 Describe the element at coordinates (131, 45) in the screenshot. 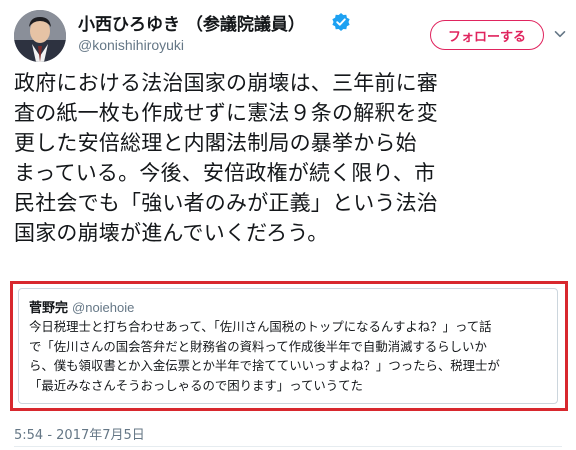

I see `handle: @konishihiroyuki` at that location.